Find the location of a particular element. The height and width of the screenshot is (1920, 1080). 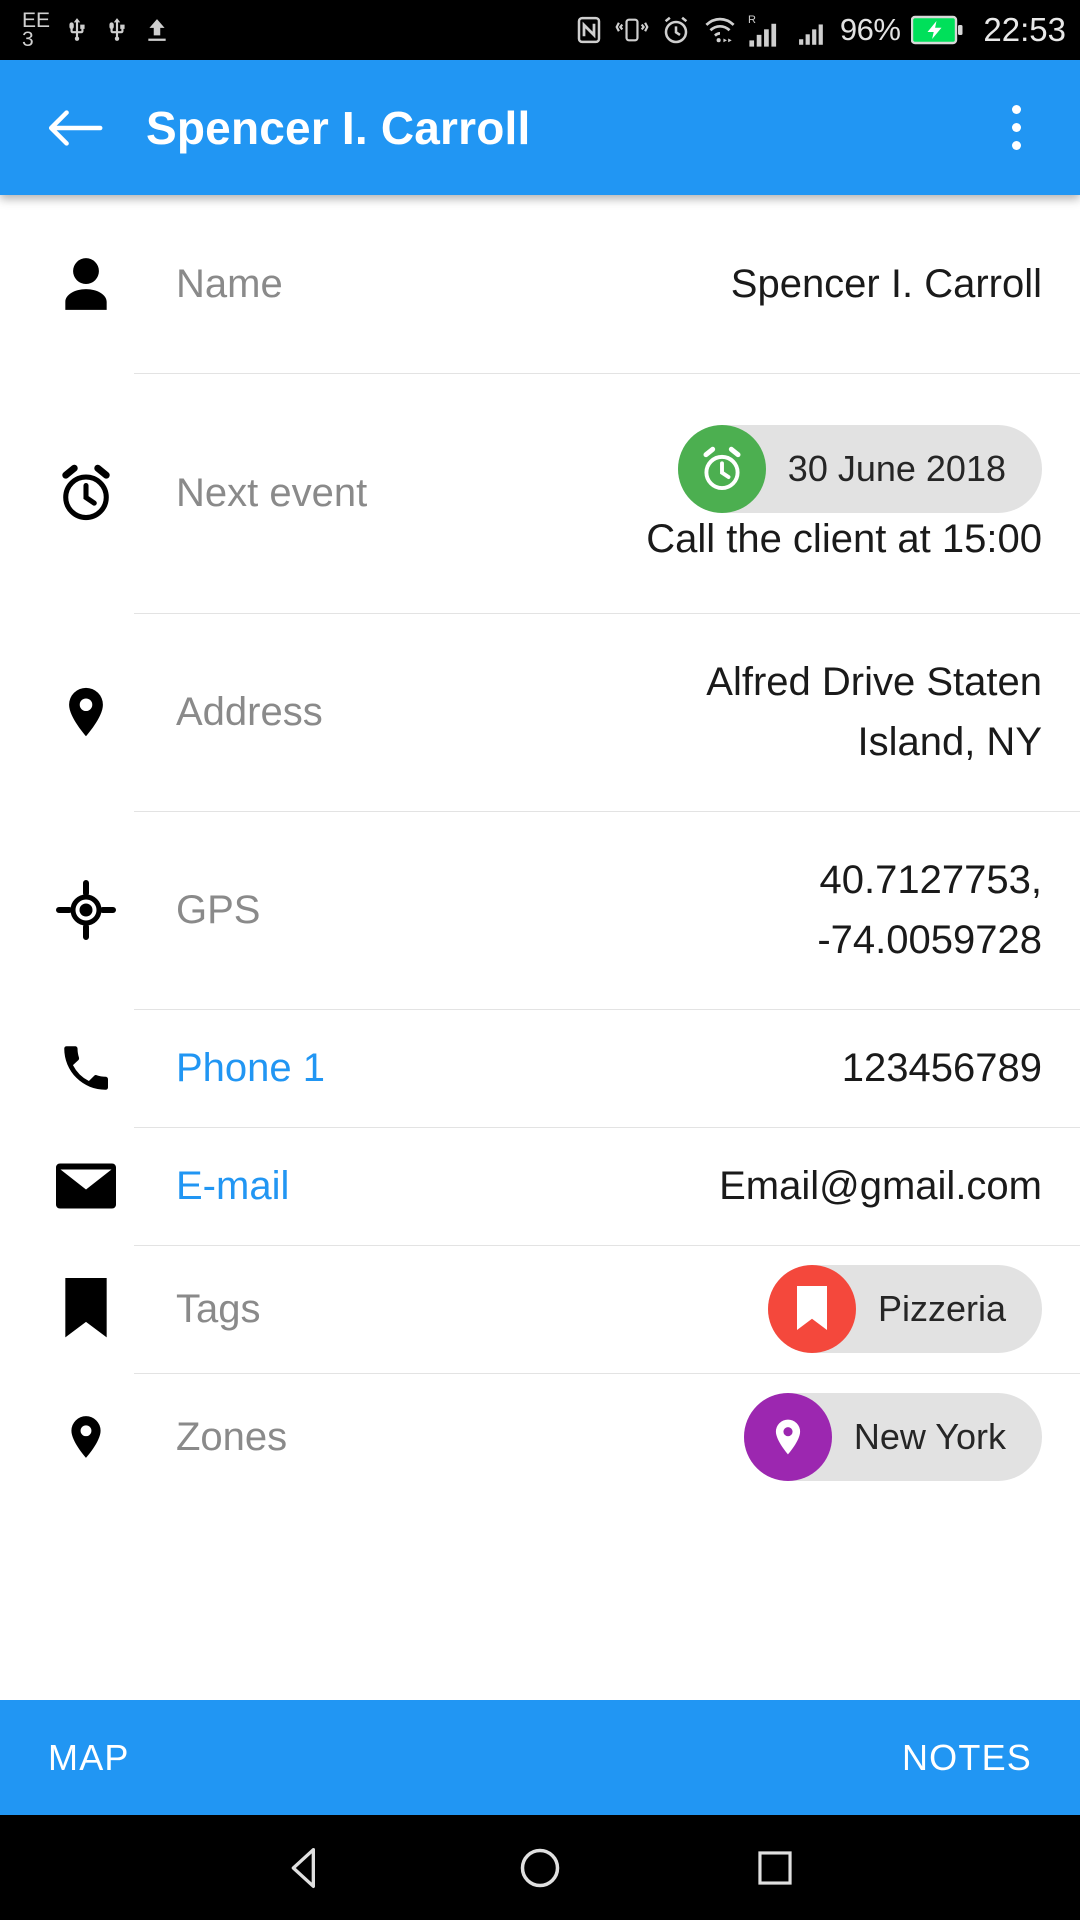

detail-row-phone: Phone 1 123456789 is located at coordinates (540, 1068).